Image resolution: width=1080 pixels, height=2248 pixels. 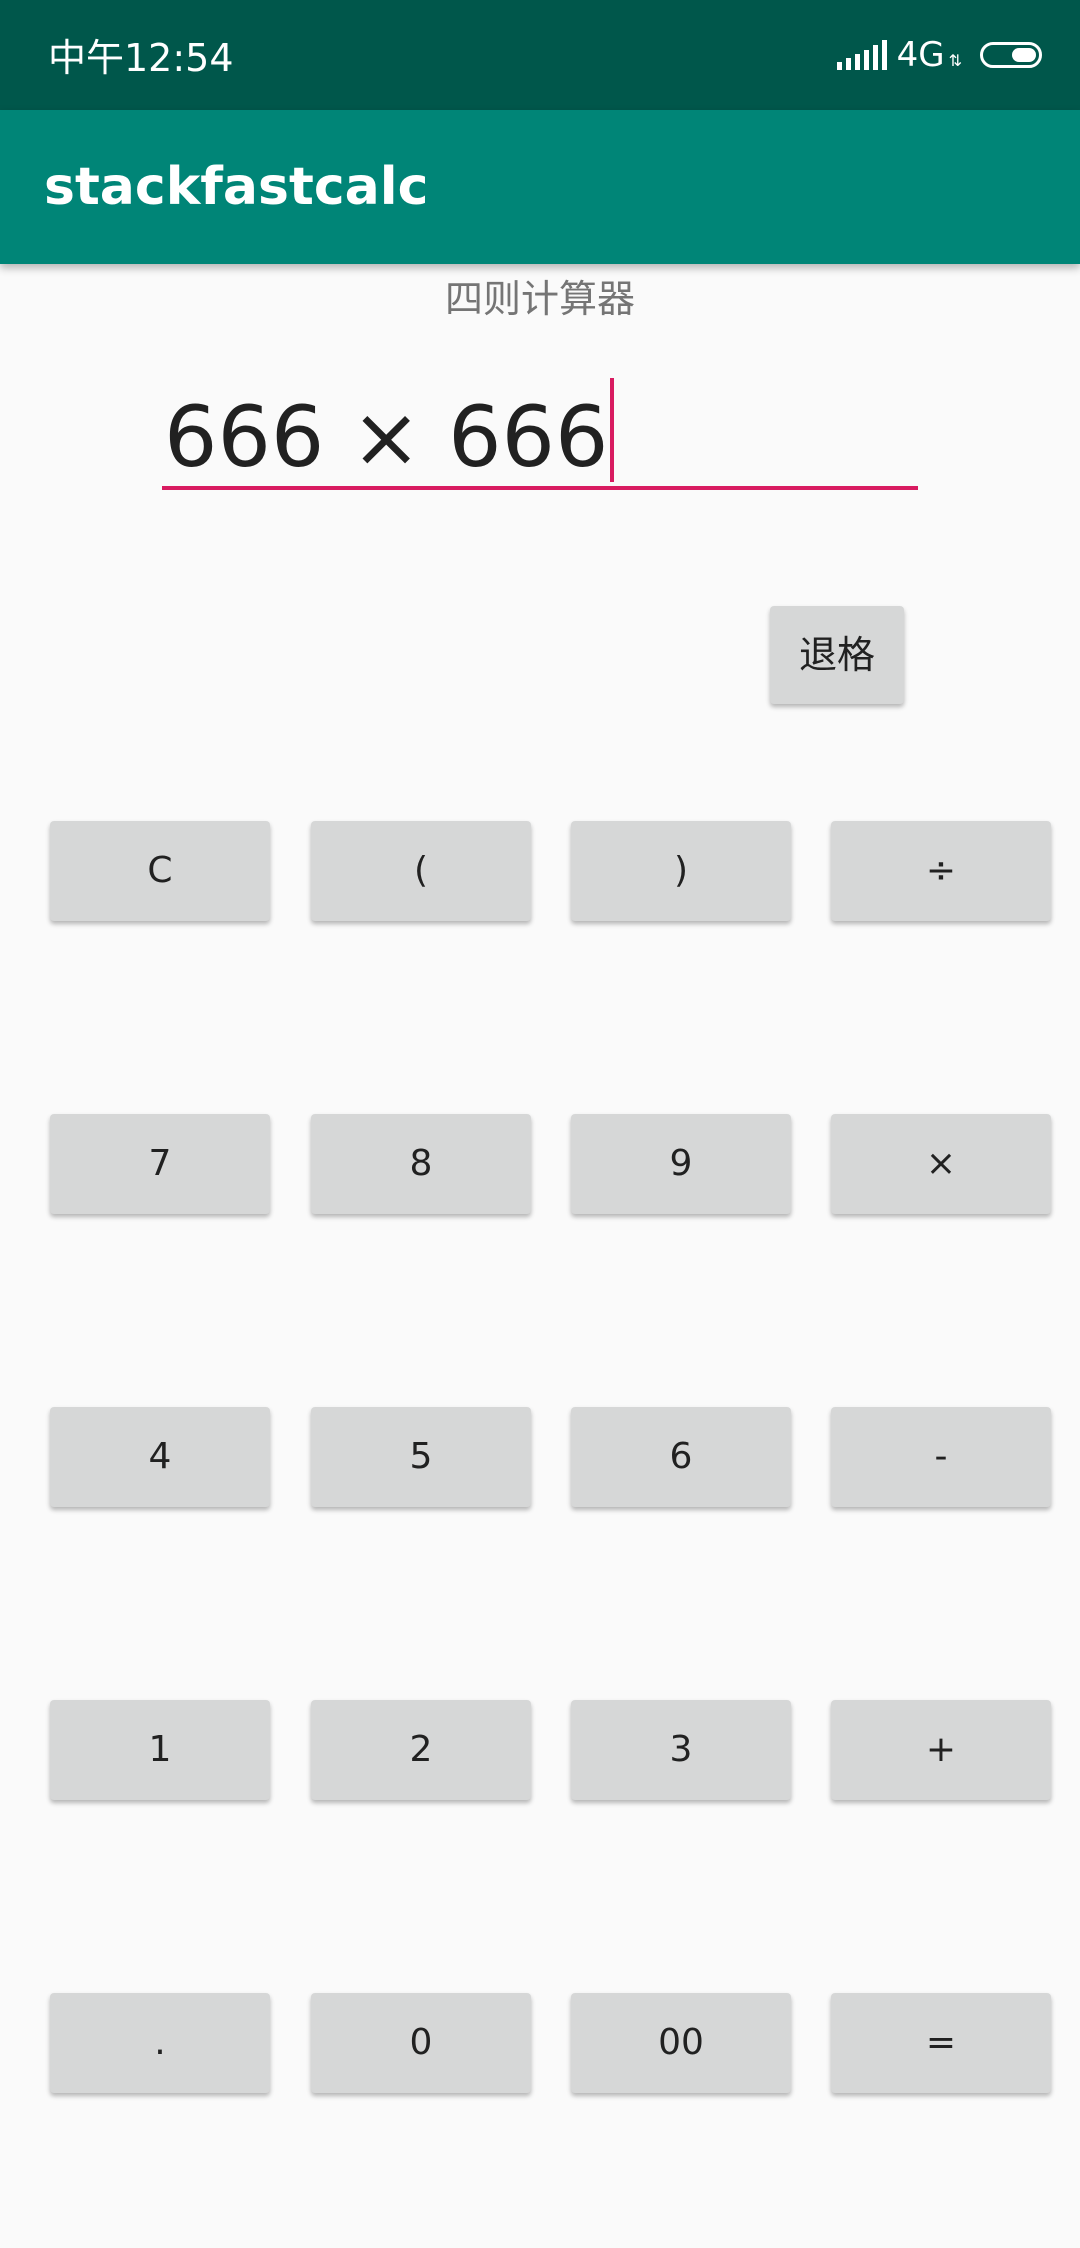 I want to click on data-activity-icon: ⇅, so click(x=955, y=60).